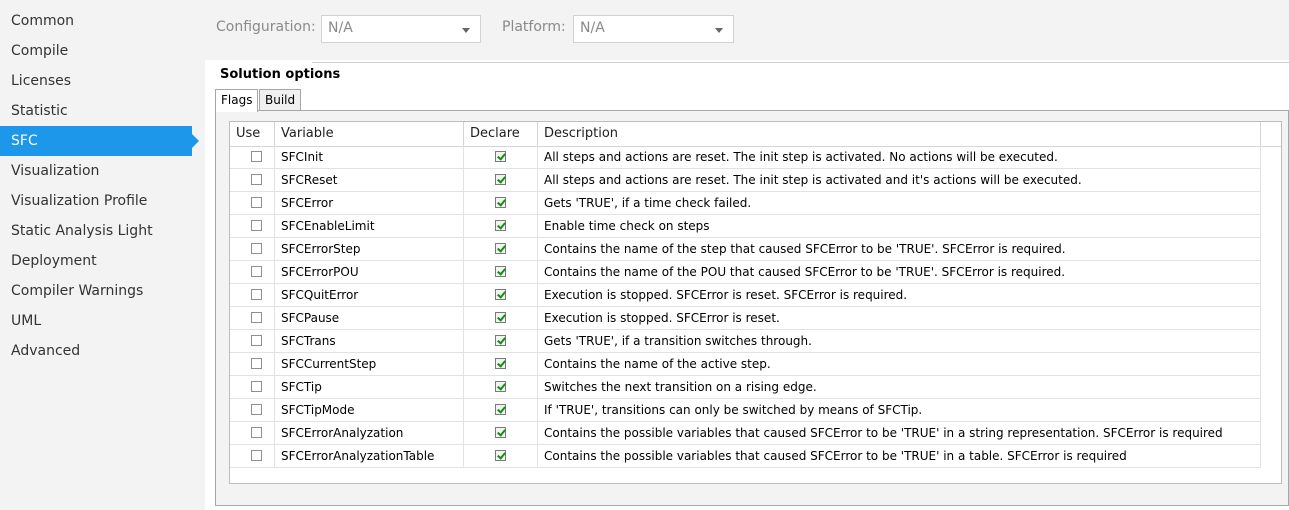 The width and height of the screenshot is (1289, 510). Describe the element at coordinates (369, 295) in the screenshot. I see `variable-cell: SFCQuitError` at that location.